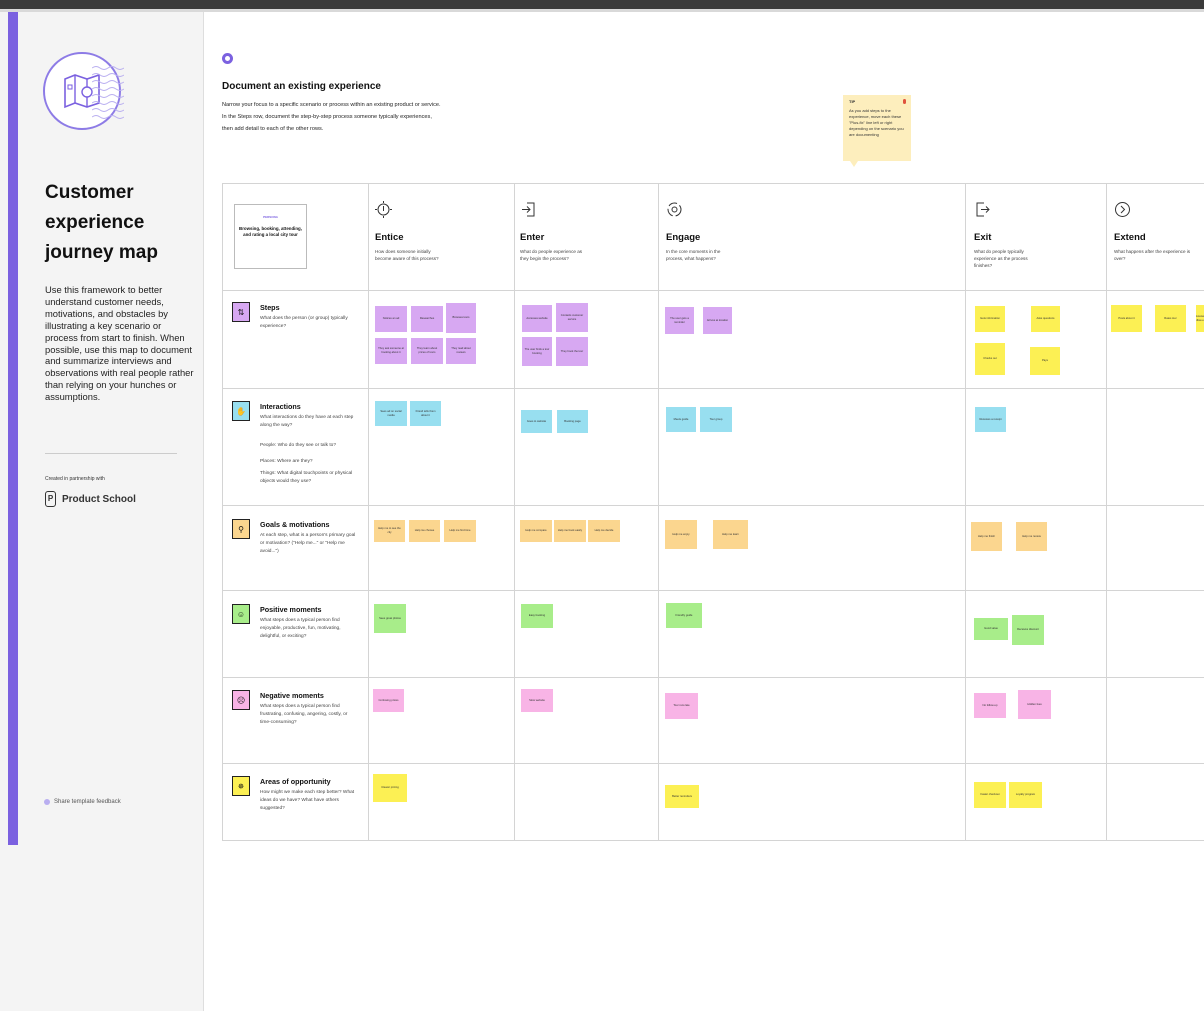 The height and width of the screenshot is (1011, 1204). Describe the element at coordinates (537, 616) in the screenshot. I see `sticky-note: Easy booking` at that location.